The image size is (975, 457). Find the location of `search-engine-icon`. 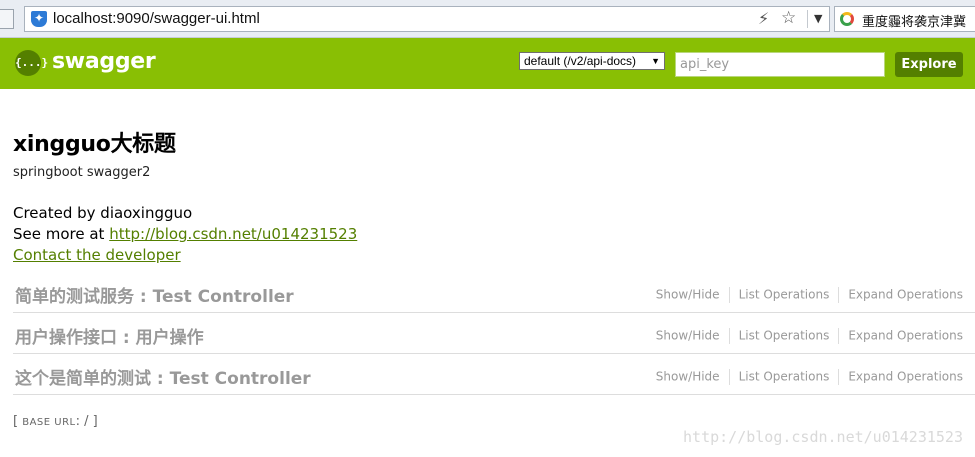

search-engine-icon is located at coordinates (847, 19).